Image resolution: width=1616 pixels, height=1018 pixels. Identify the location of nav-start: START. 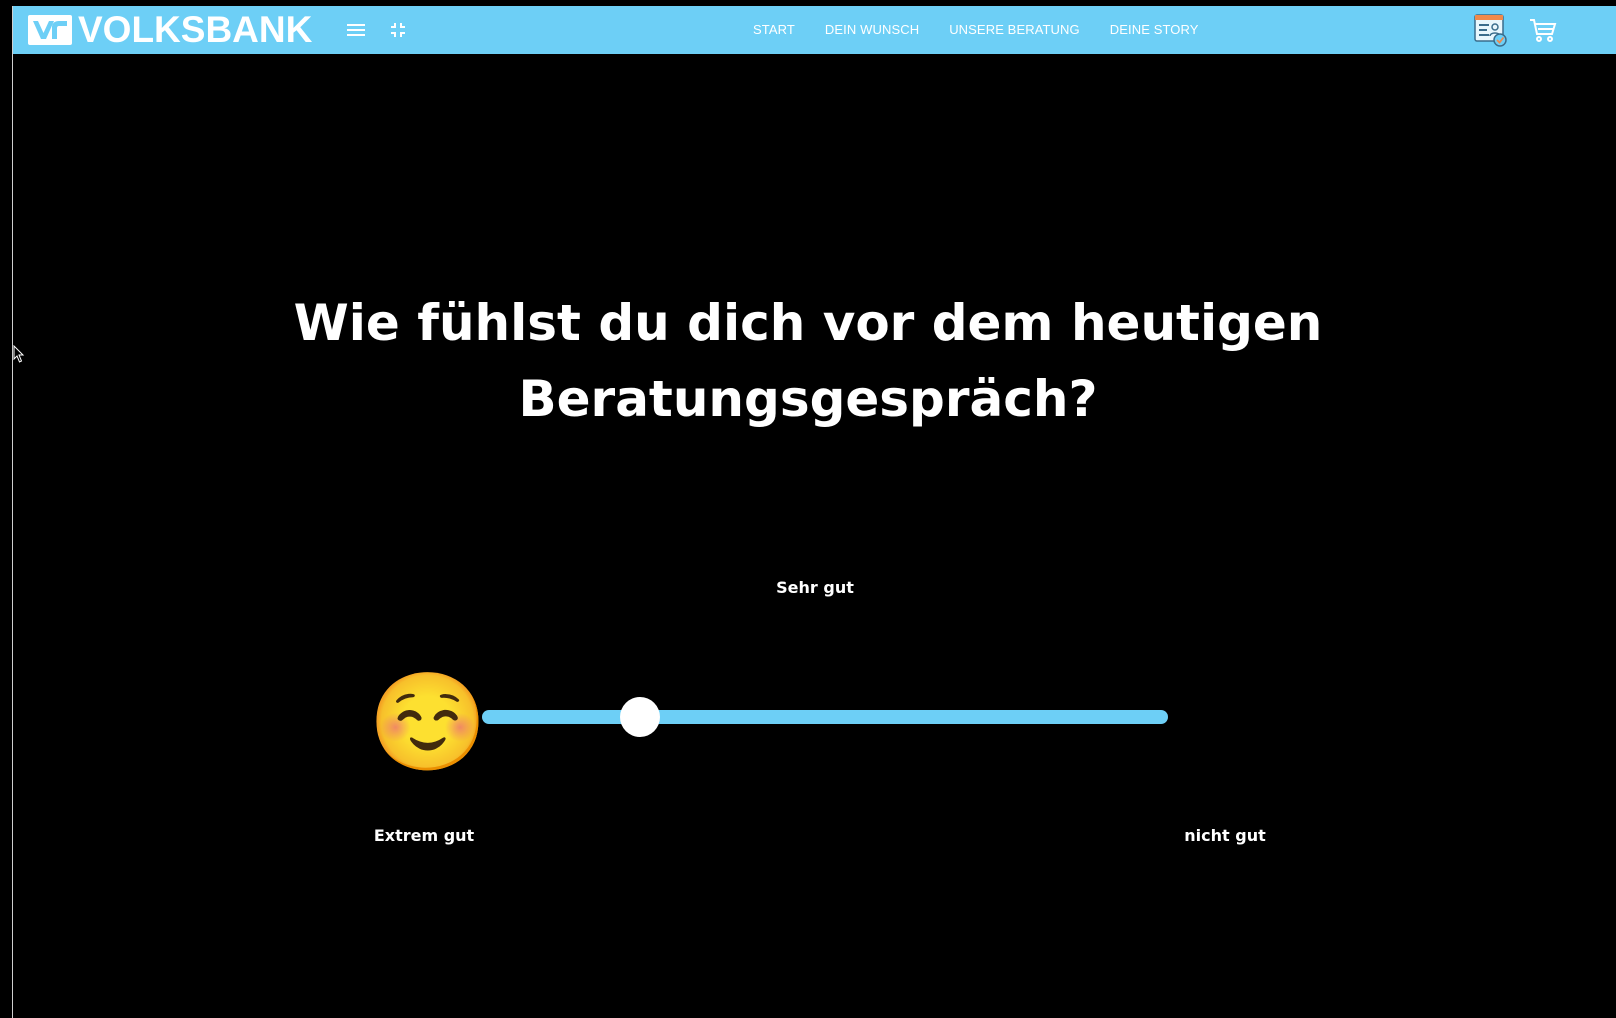
(774, 30).